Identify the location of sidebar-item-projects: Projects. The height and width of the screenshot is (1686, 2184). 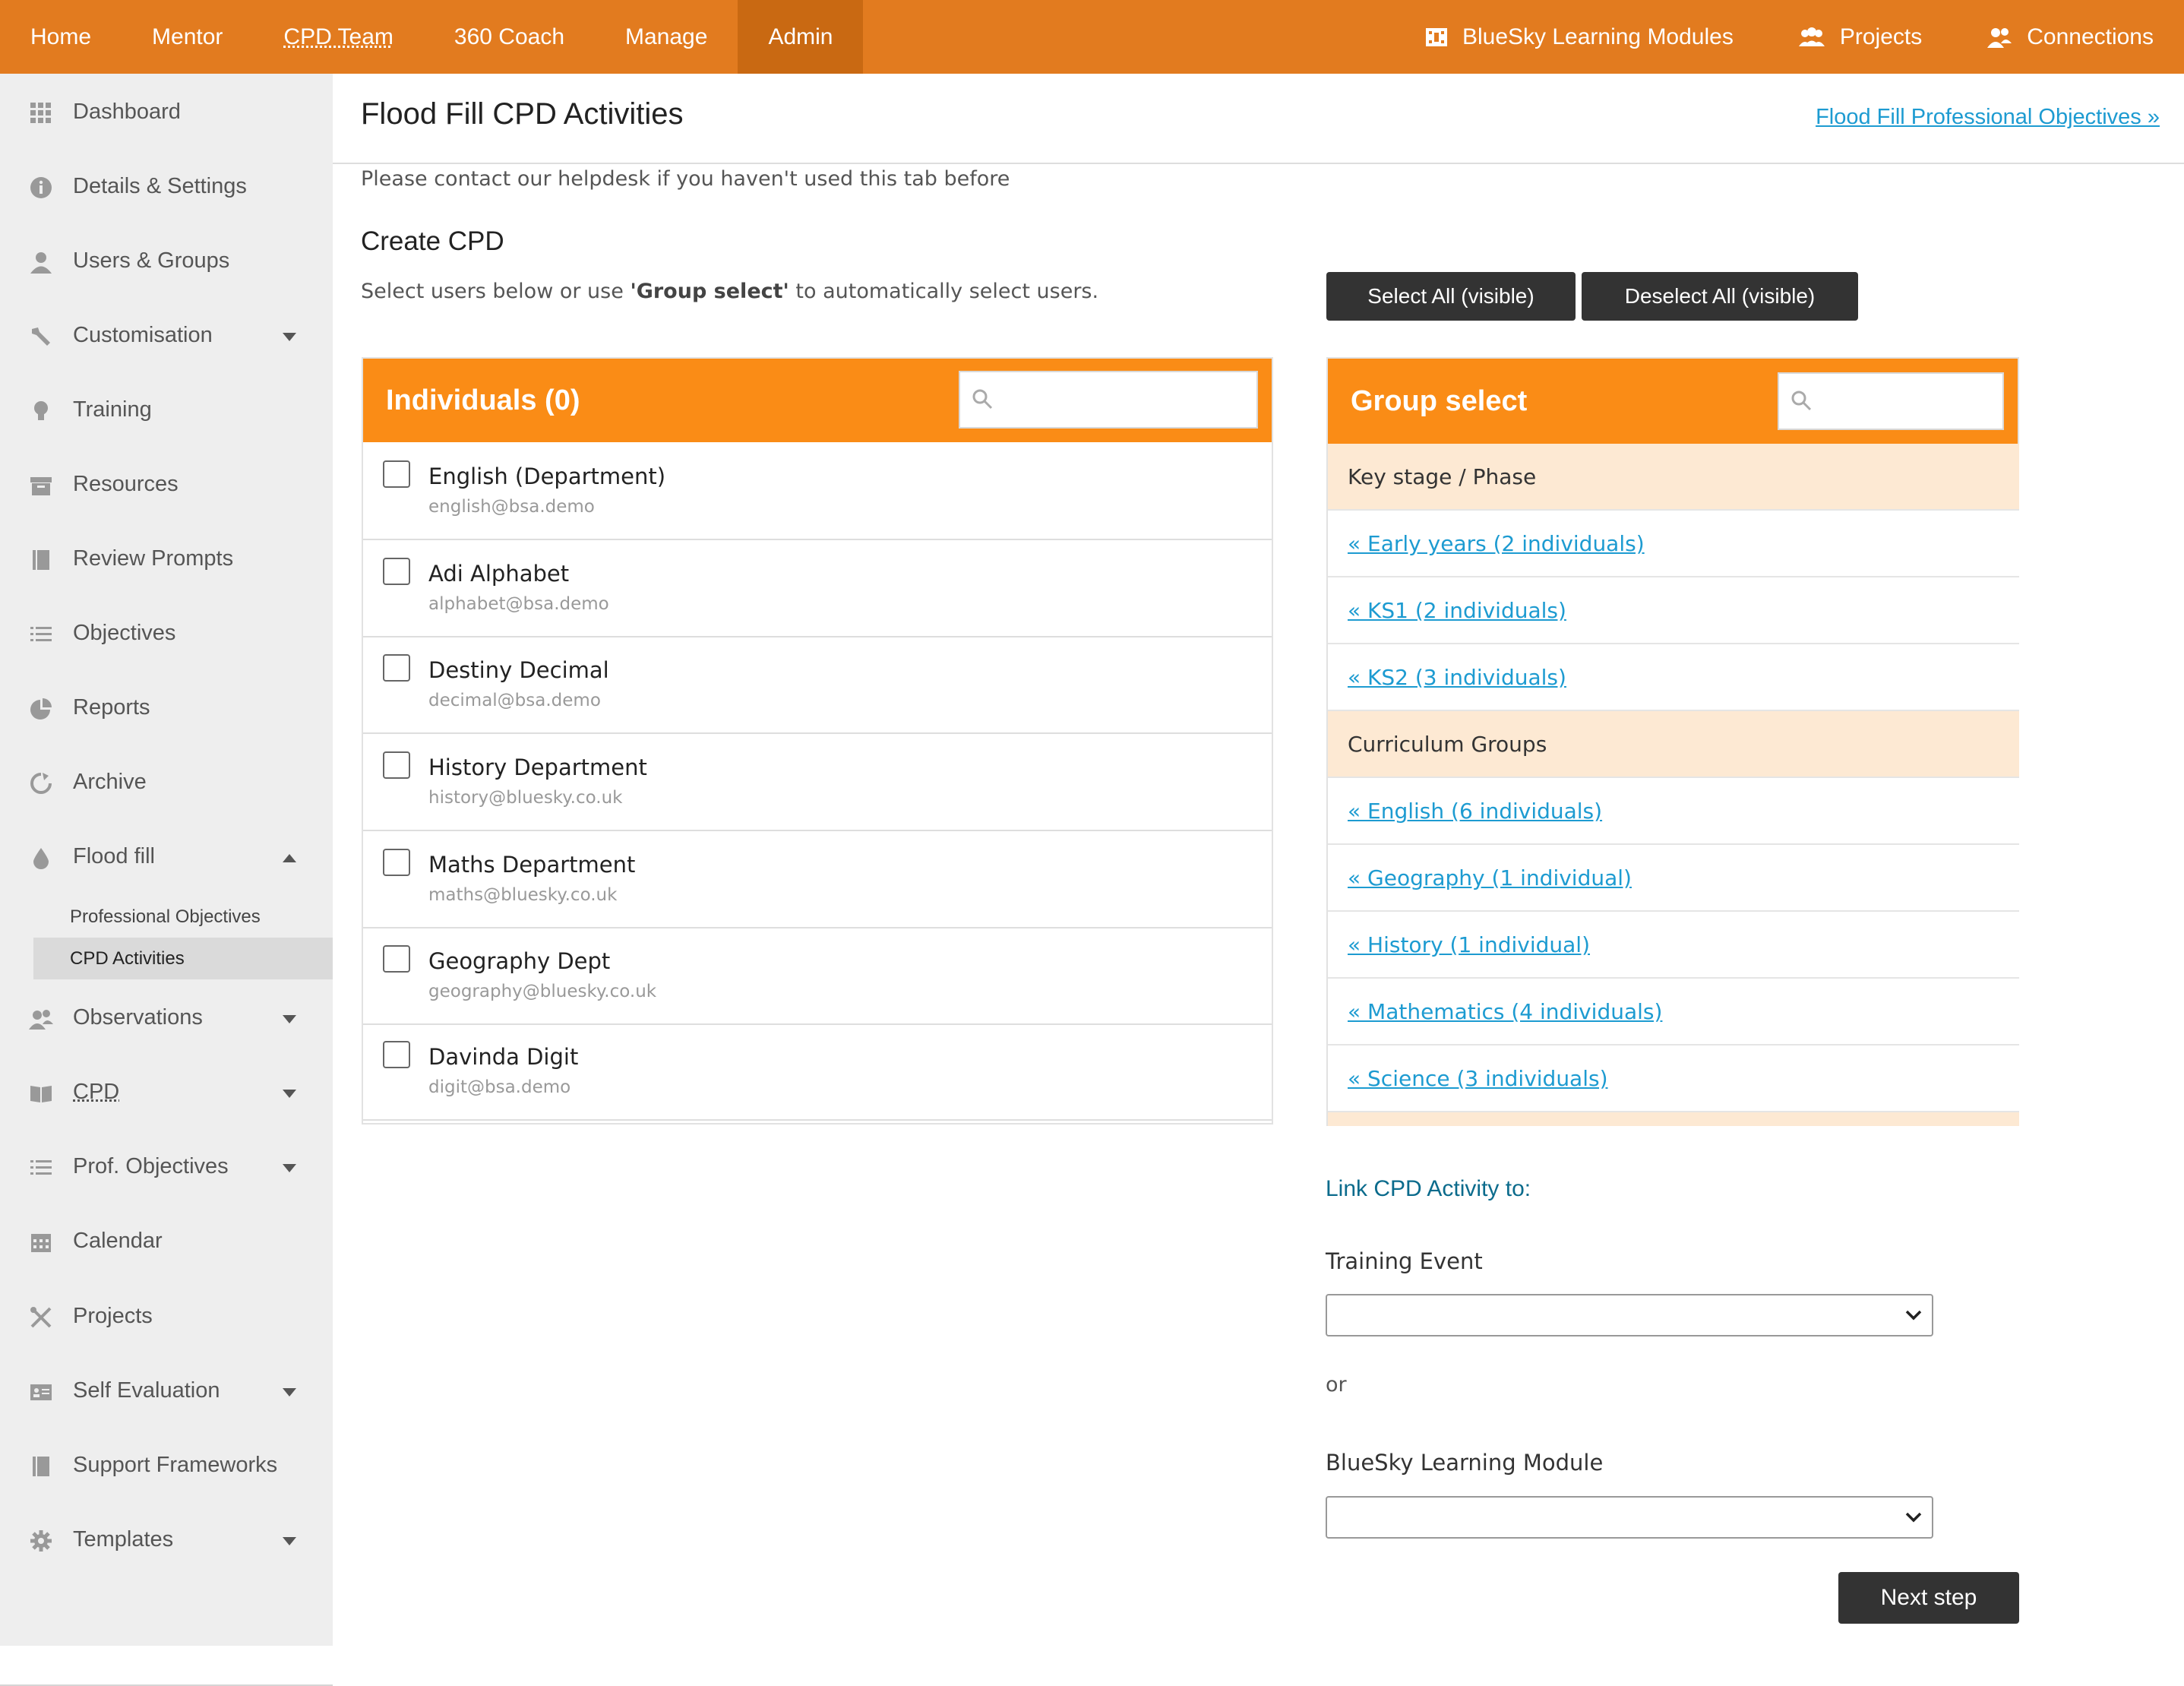
(166, 1316).